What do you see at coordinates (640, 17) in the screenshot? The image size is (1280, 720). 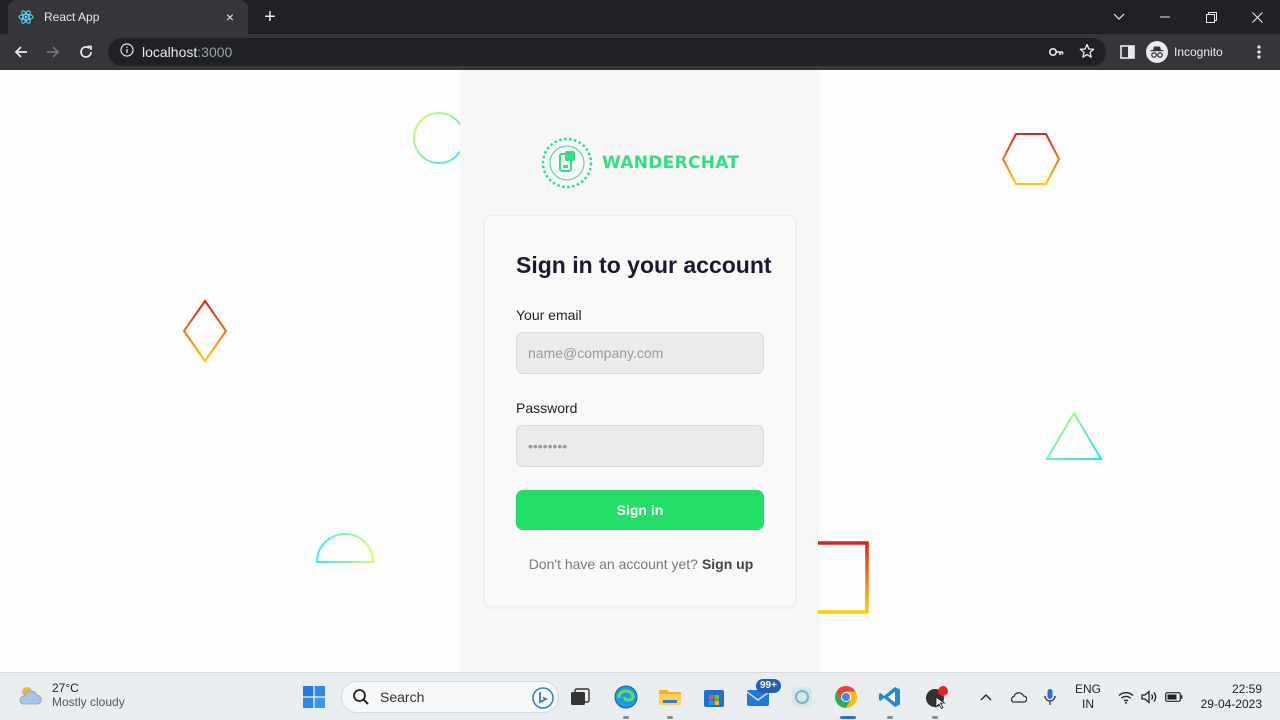 I see `tab-strip: React App × +` at bounding box center [640, 17].